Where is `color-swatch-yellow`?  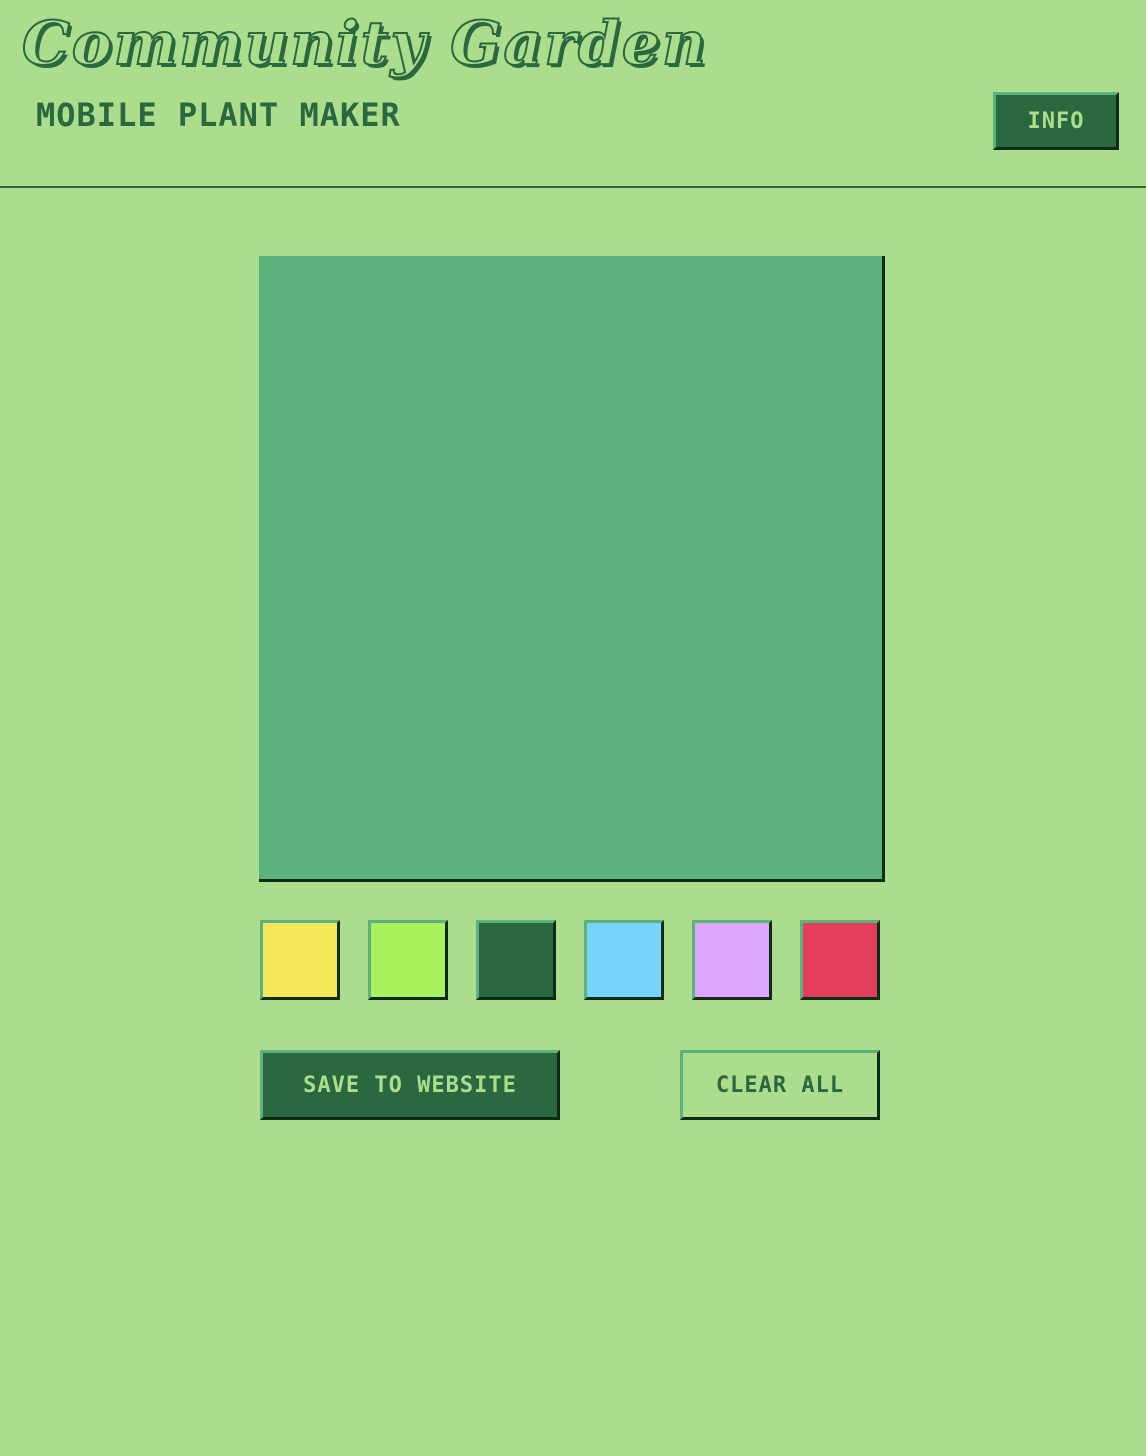
color-swatch-yellow is located at coordinates (300, 960).